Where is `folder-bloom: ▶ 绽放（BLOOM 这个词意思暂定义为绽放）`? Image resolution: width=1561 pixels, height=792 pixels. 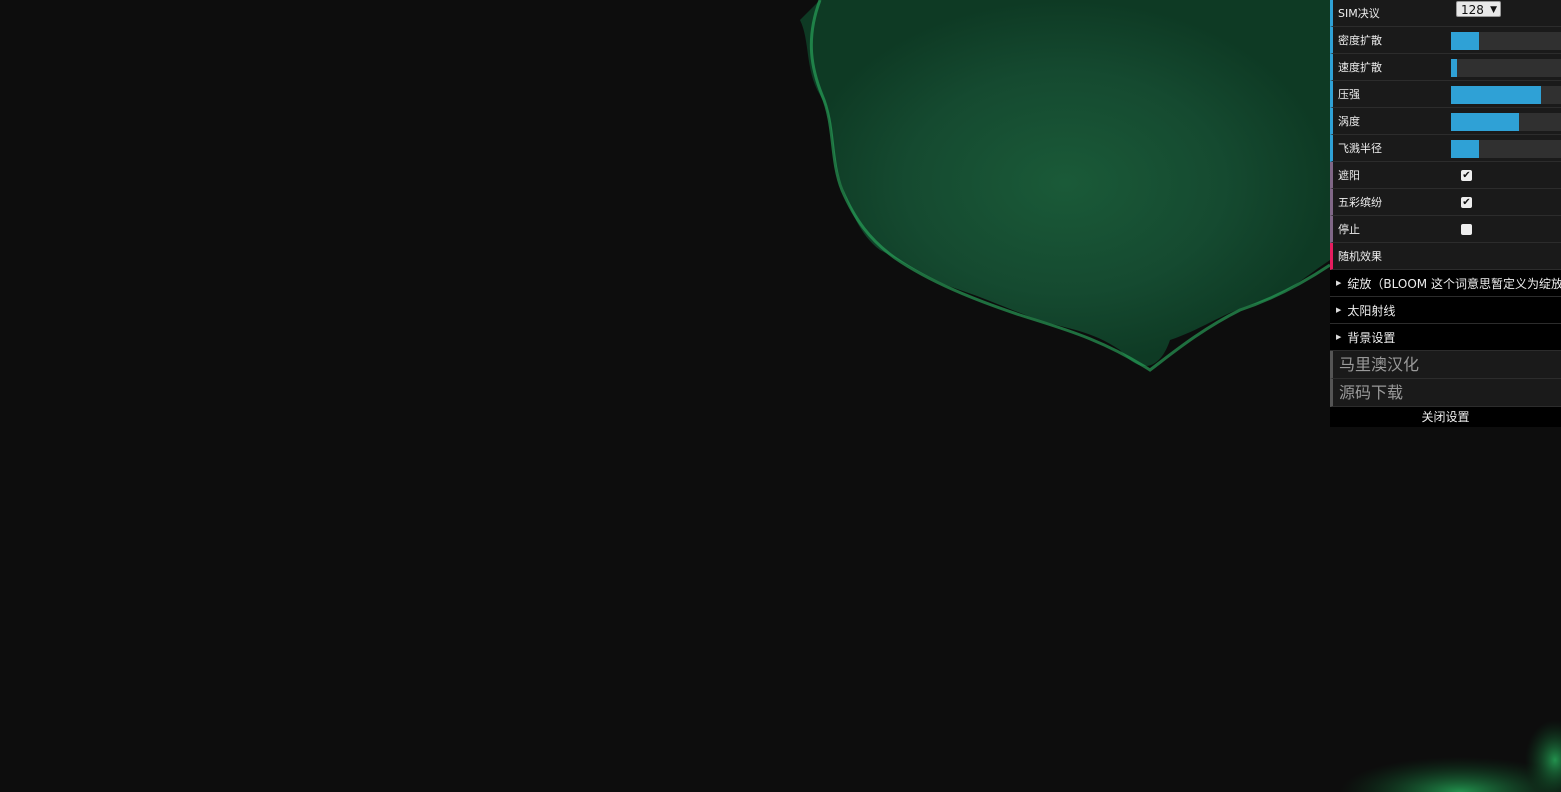
folder-bloom: ▶ 绽放（BLOOM 这个词意思暂定义为绽放） is located at coordinates (1445, 283).